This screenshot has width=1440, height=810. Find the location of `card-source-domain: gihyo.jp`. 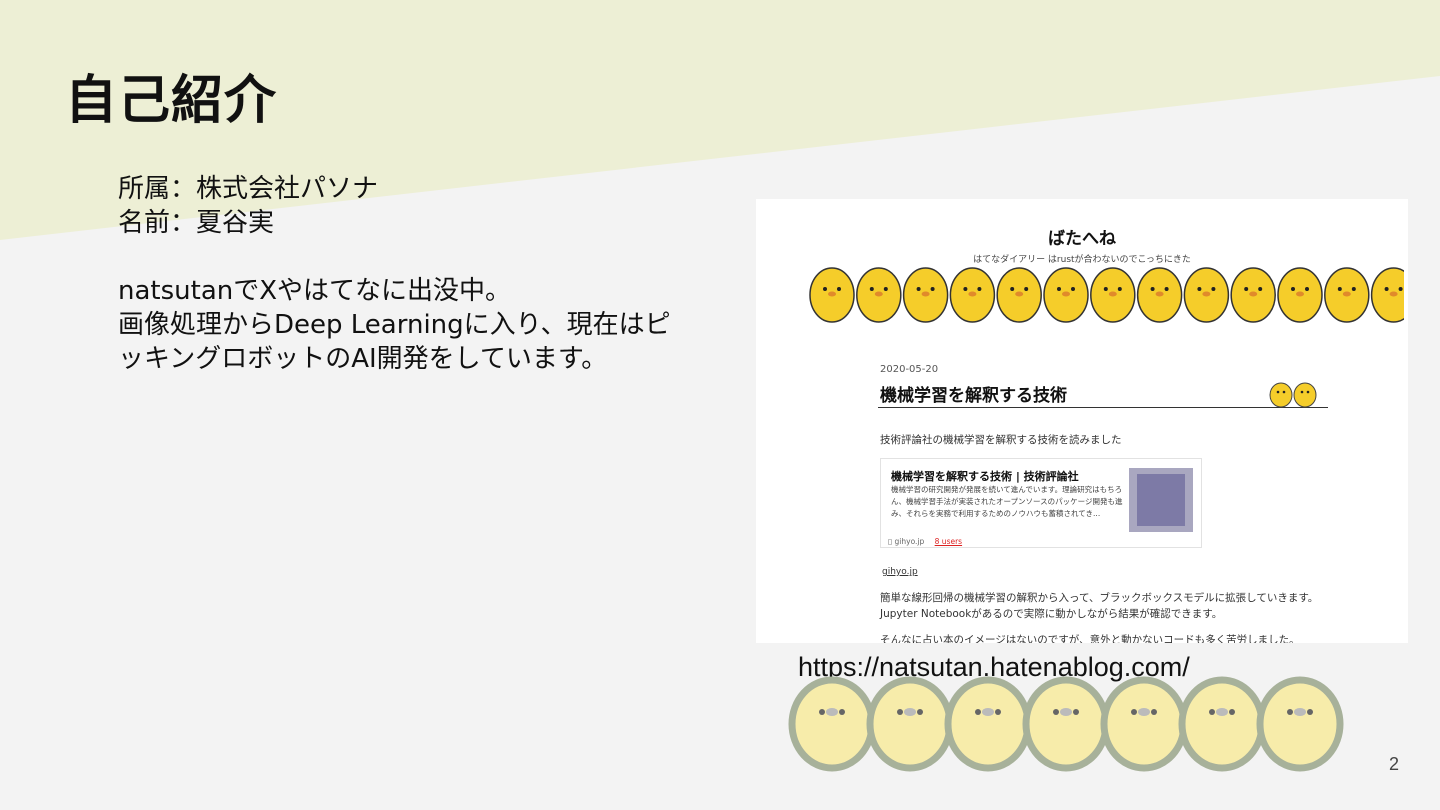

card-source-domain: gihyo.jp is located at coordinates (909, 541).